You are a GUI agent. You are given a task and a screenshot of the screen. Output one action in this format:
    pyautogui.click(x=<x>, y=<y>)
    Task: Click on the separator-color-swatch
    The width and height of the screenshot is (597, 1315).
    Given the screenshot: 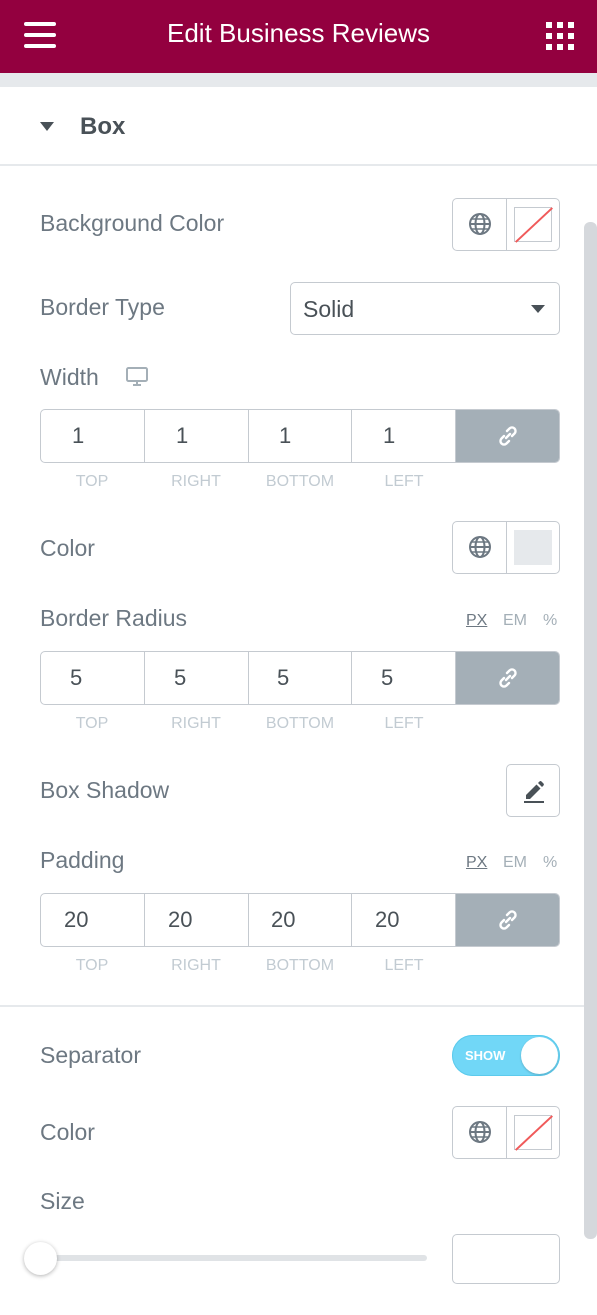 What is the action you would take?
    pyautogui.click(x=533, y=1132)
    